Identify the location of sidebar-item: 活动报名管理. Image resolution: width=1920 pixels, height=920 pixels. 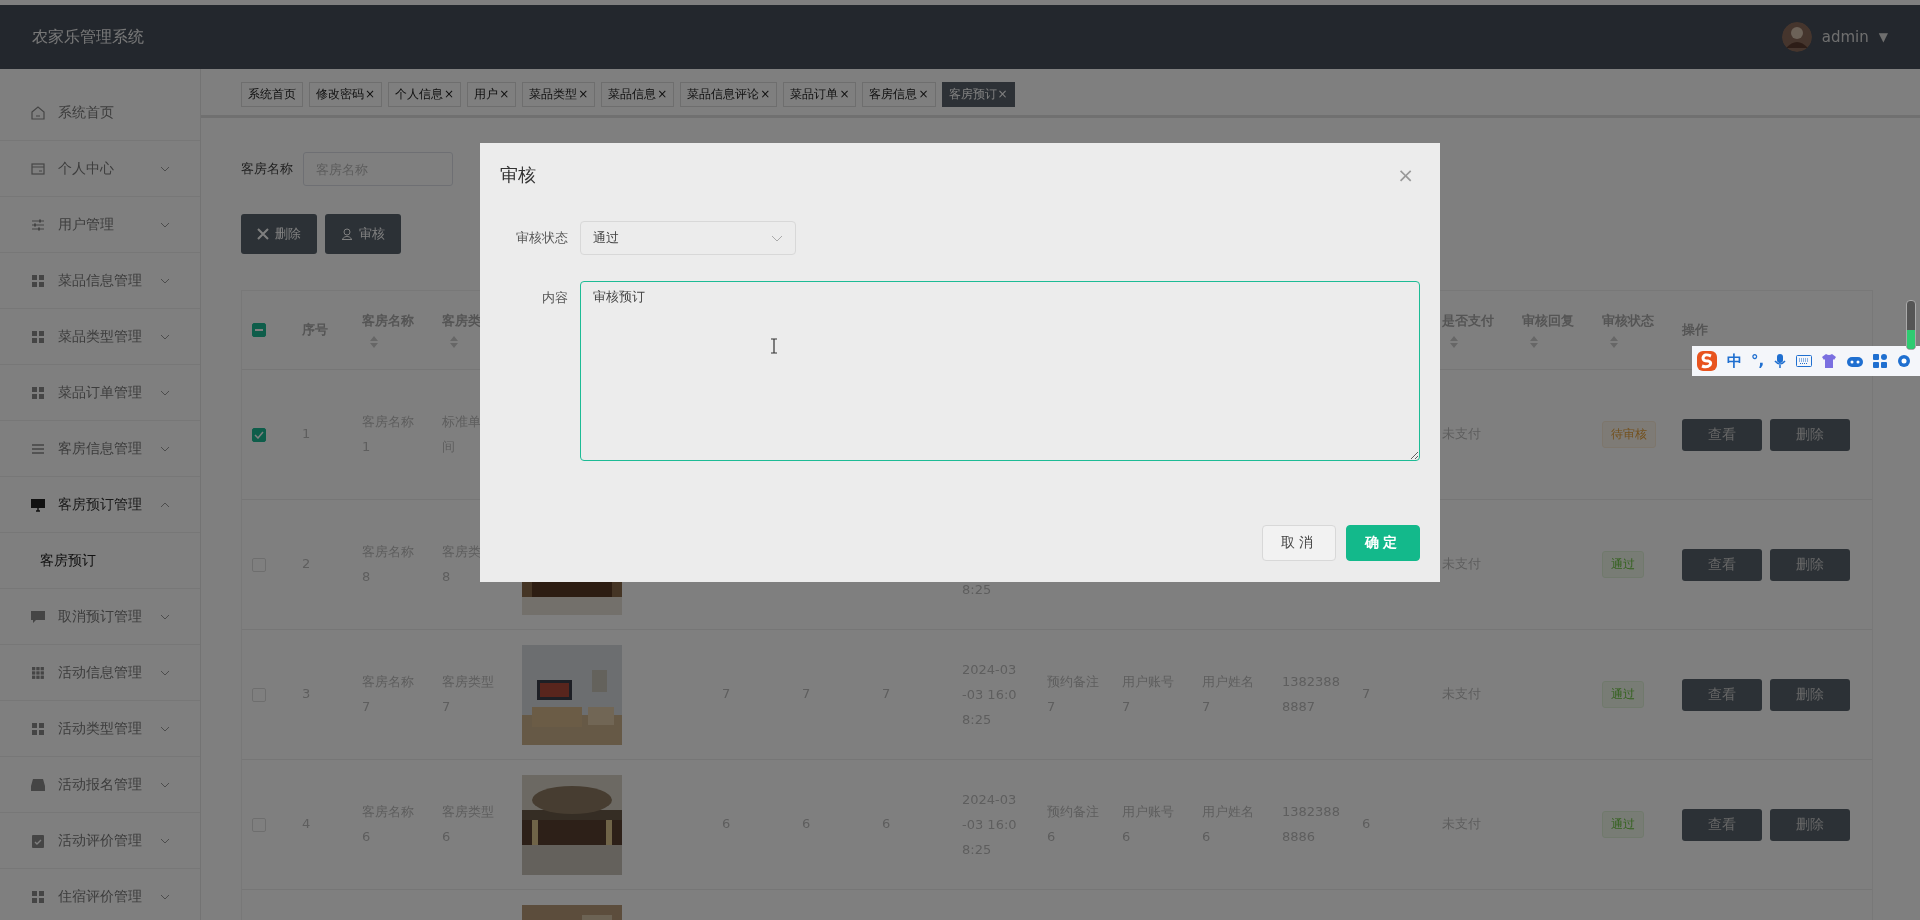
(100, 785).